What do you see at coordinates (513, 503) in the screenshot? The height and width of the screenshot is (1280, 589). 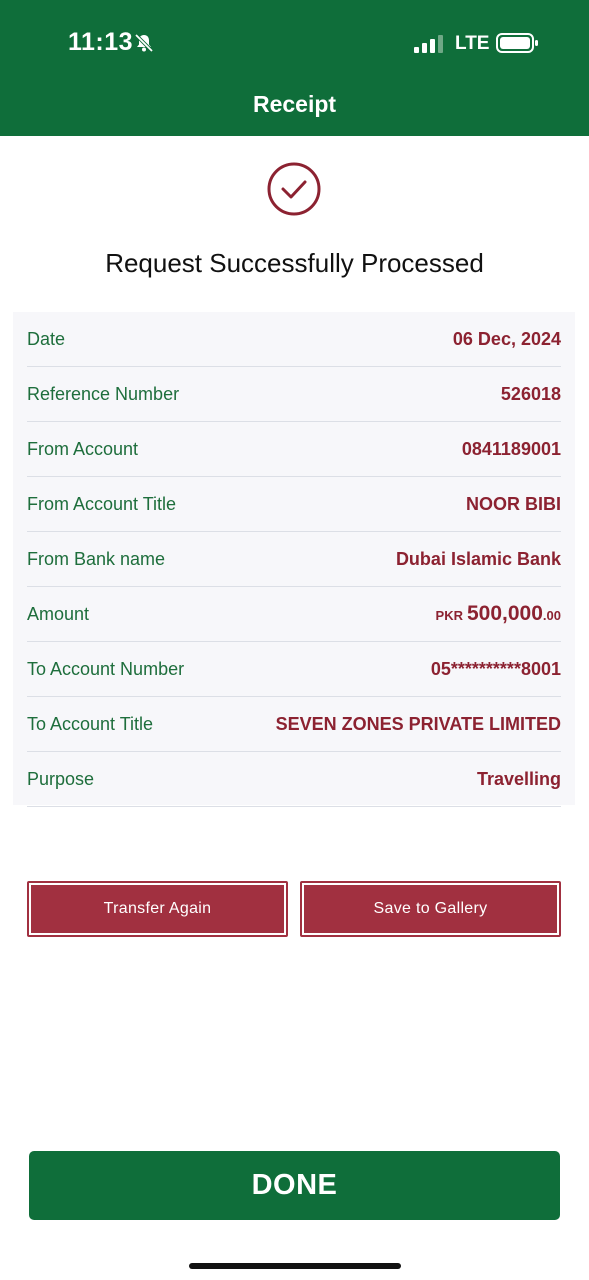 I see `detail-value: NOOR BIBI` at bounding box center [513, 503].